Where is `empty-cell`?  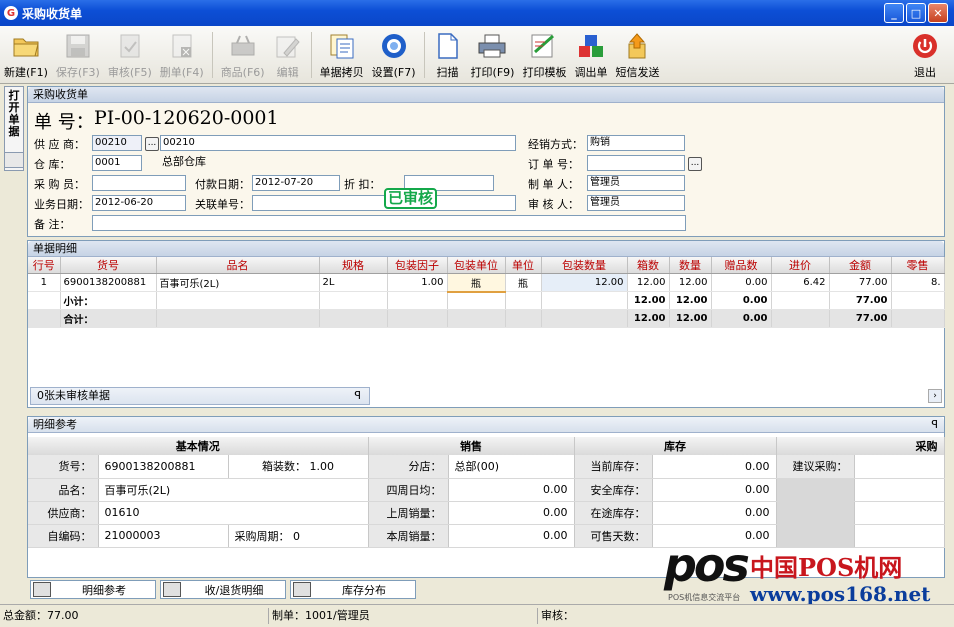 empty-cell is located at coordinates (815, 513).